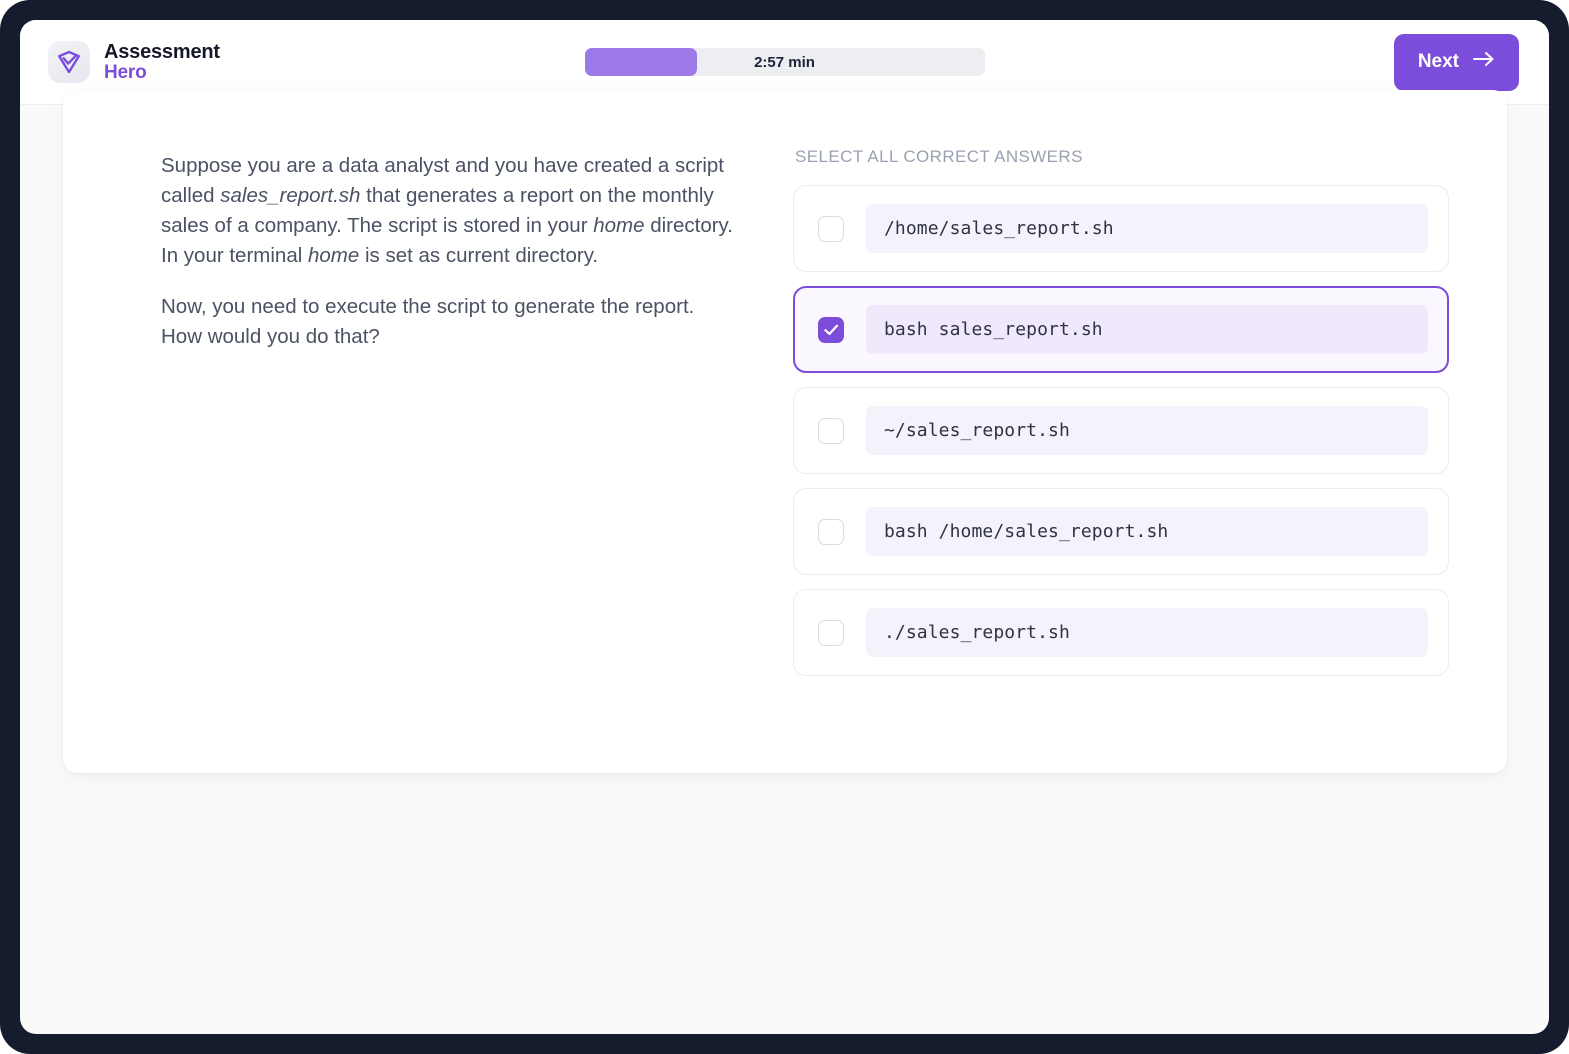  I want to click on arrow-right-icon, so click(1484, 62).